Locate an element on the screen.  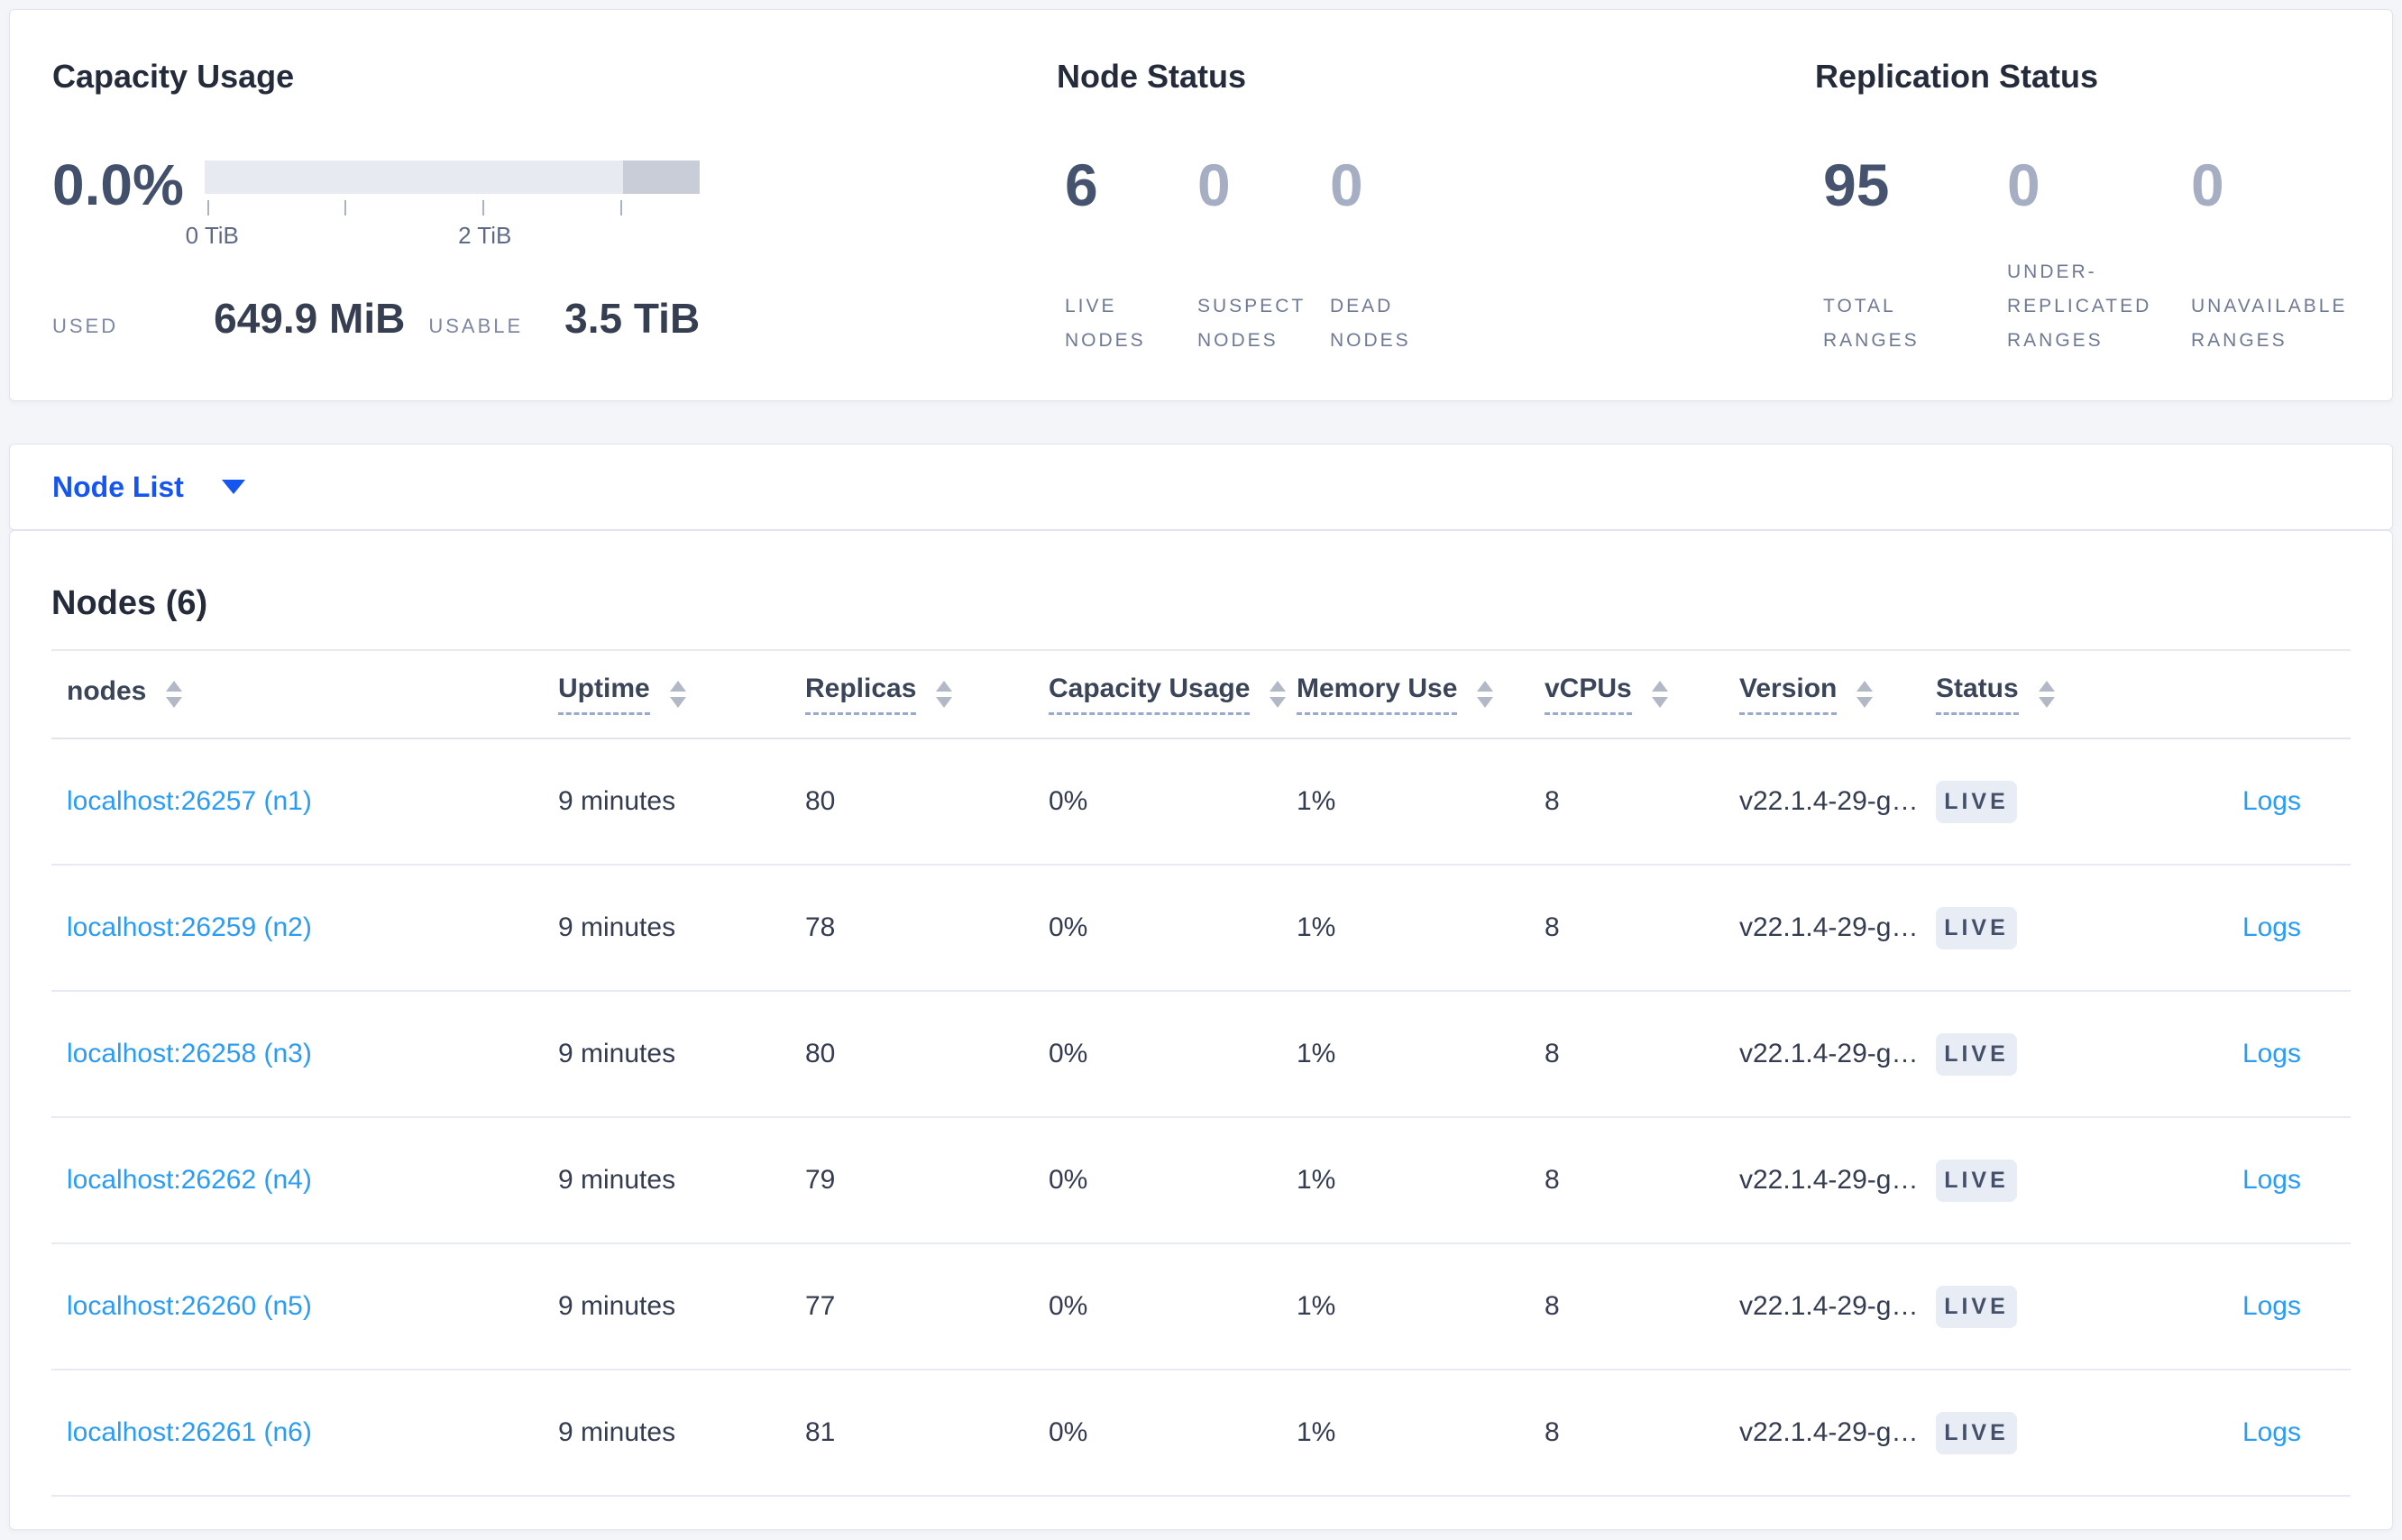
unavailable-ranges-stat: 0 UNAVAILABLE RANGES is located at coordinates (2283, 255).